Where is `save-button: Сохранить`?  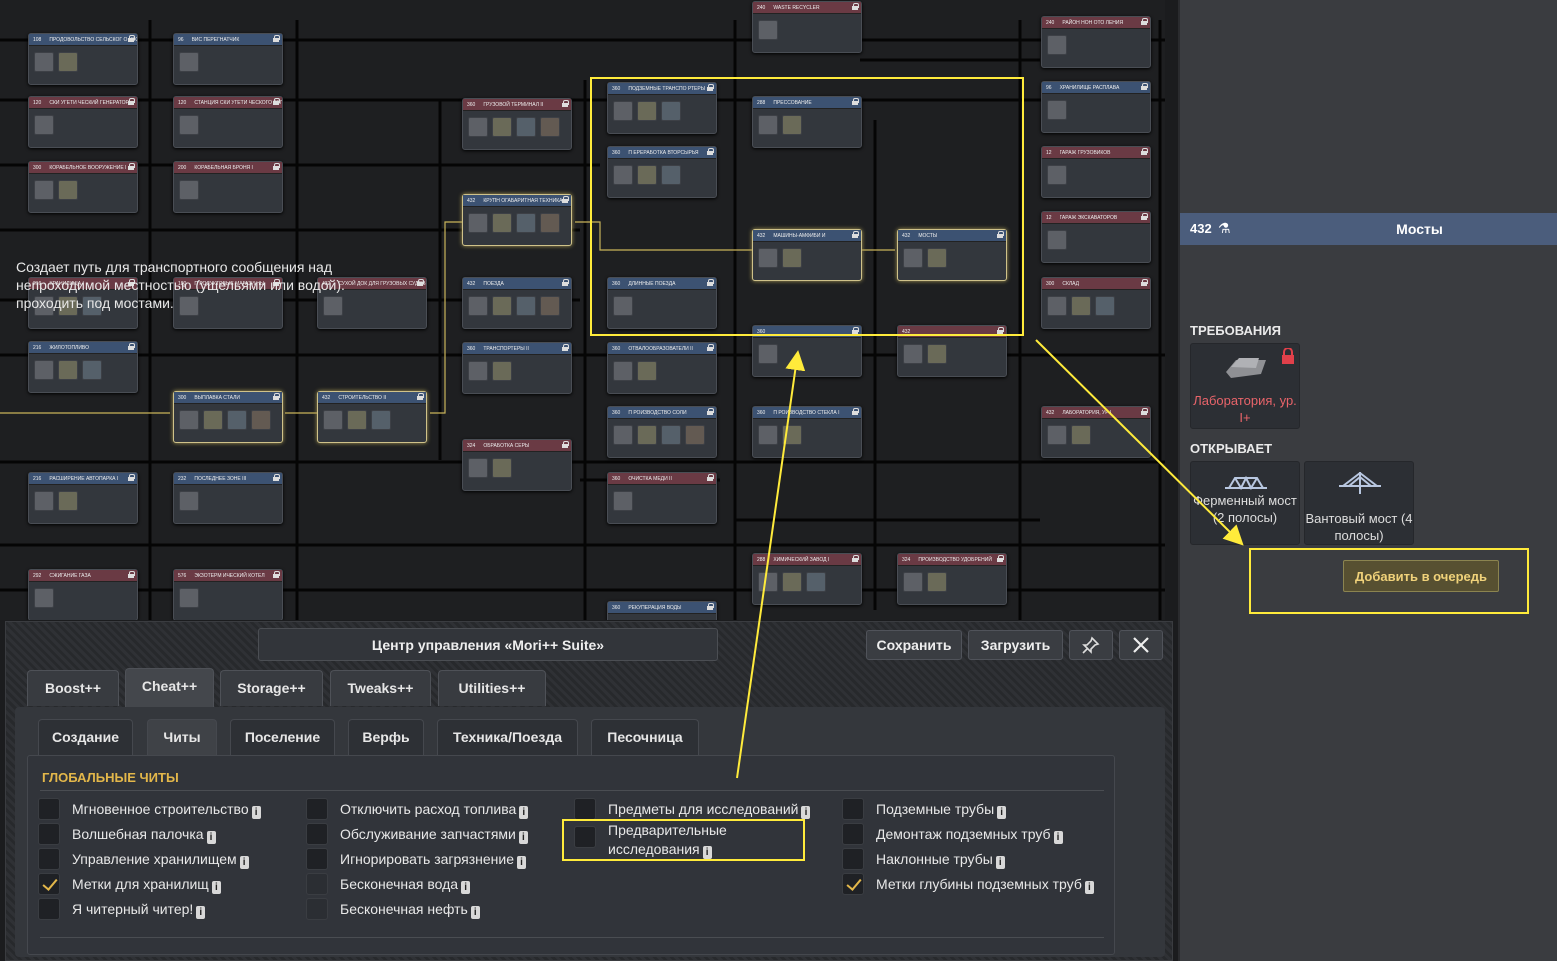 save-button: Сохранить is located at coordinates (914, 645).